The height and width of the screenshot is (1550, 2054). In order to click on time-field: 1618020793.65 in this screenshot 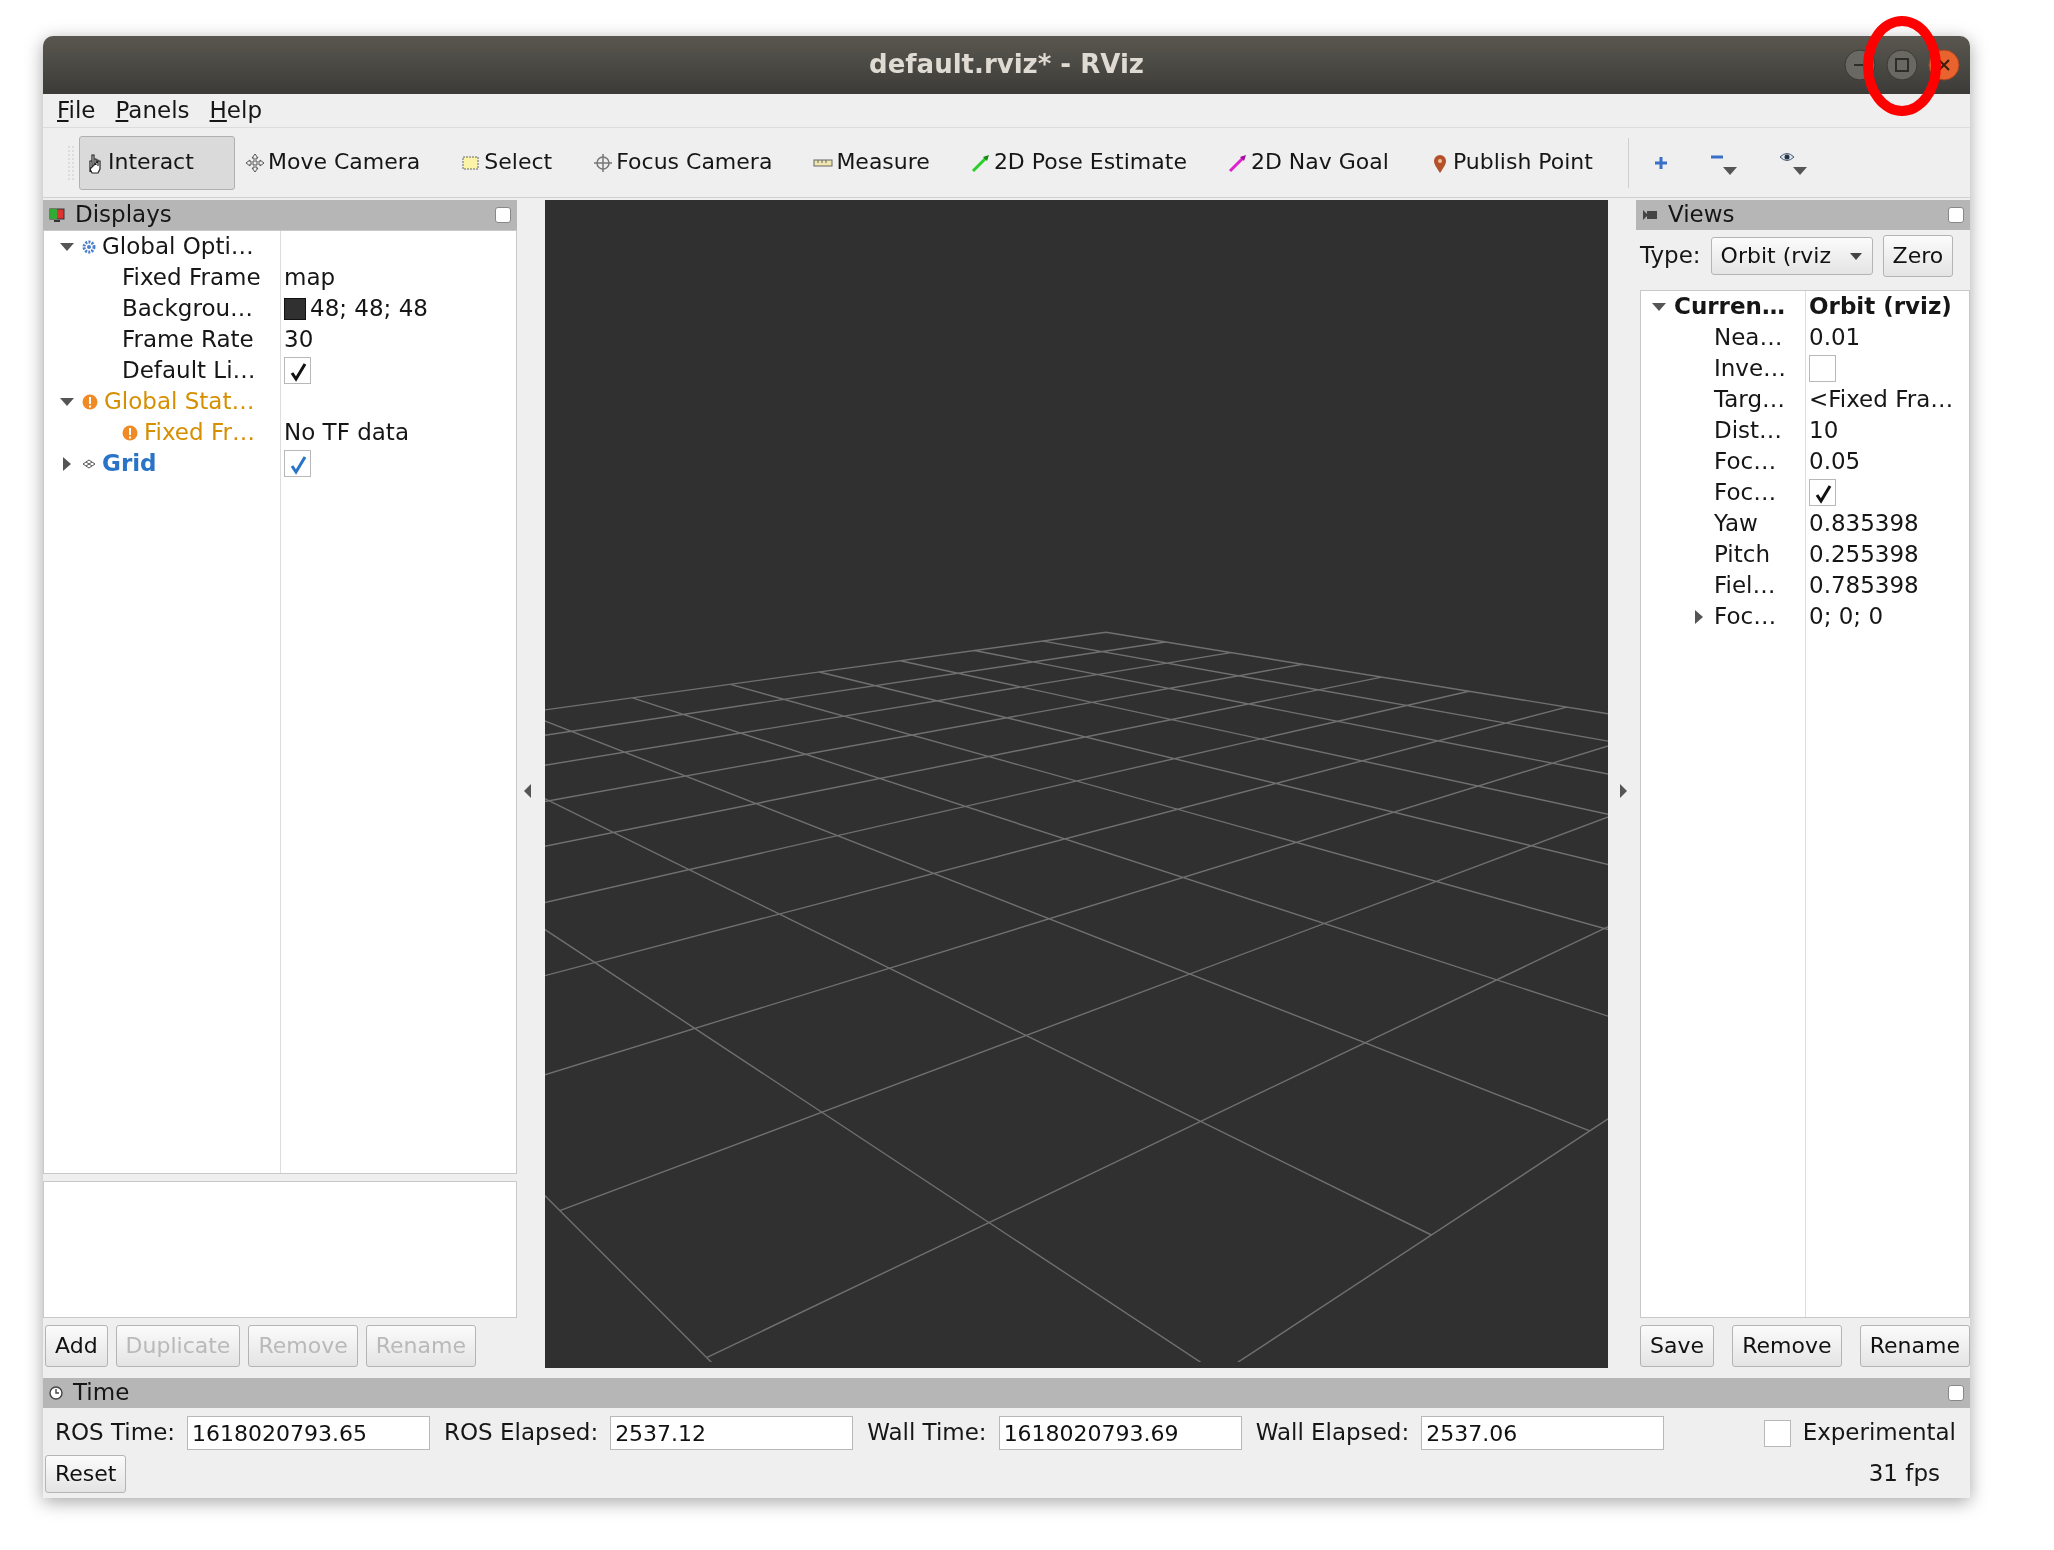, I will do `click(309, 1433)`.